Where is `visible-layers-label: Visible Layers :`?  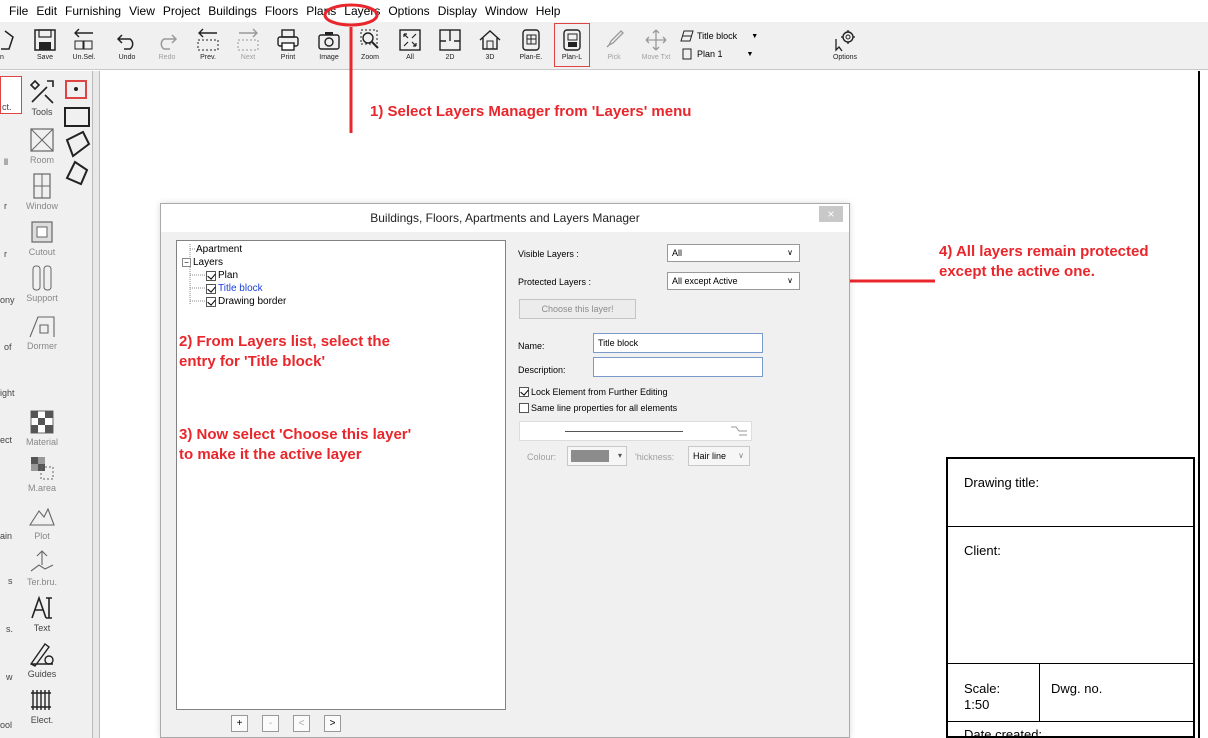
visible-layers-label: Visible Layers : is located at coordinates (548, 254).